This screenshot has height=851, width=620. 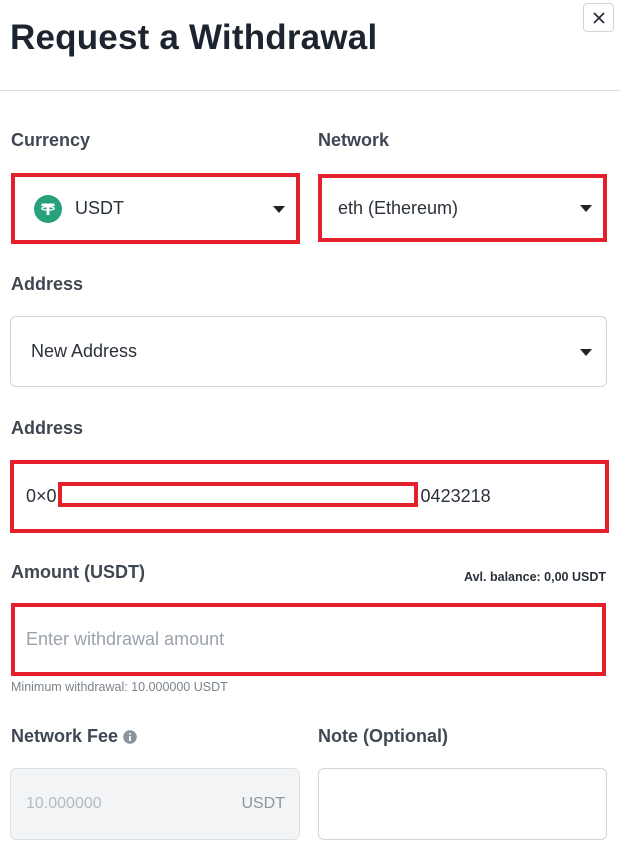 What do you see at coordinates (462, 208) in the screenshot?
I see `network-select: eth (Ethereum)` at bounding box center [462, 208].